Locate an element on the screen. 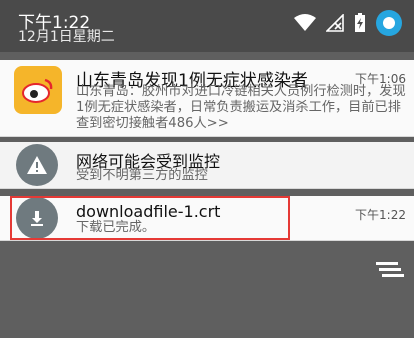  status-icons is located at coordinates (348, 23).